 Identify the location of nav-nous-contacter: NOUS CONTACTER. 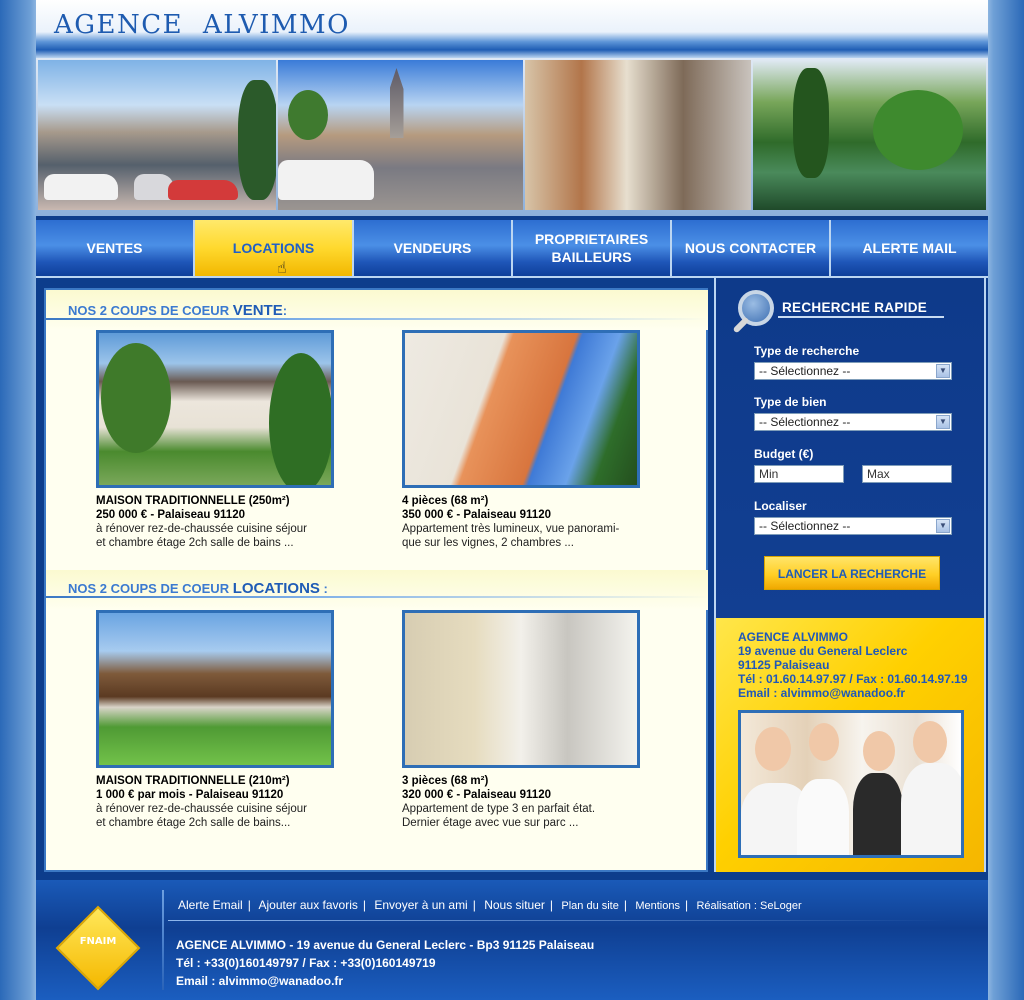
(751, 249).